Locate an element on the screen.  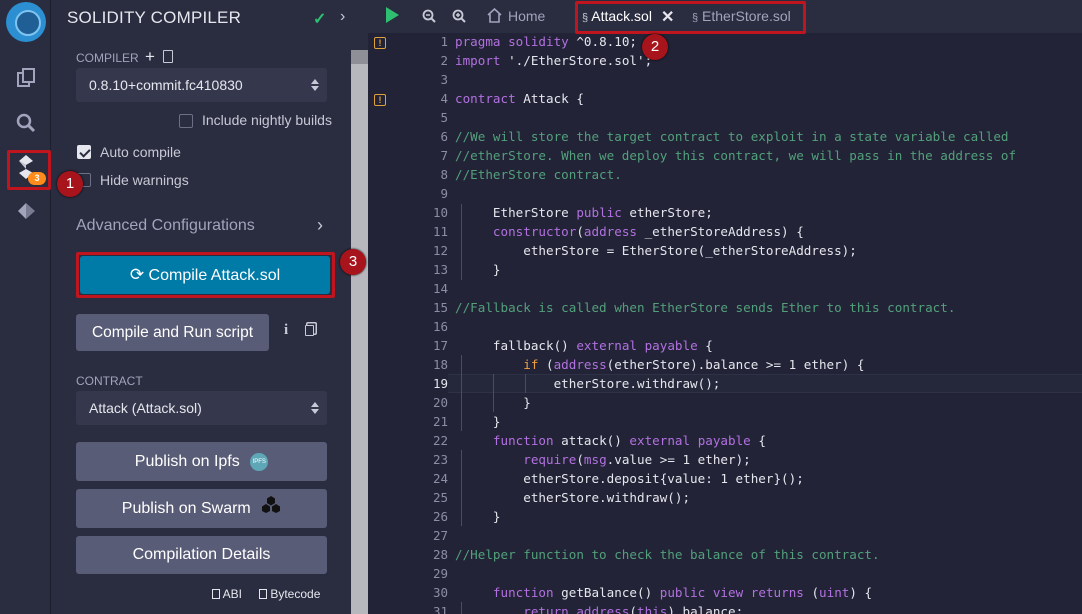
code-line: return address(this).balance; is located at coordinates (633, 609).